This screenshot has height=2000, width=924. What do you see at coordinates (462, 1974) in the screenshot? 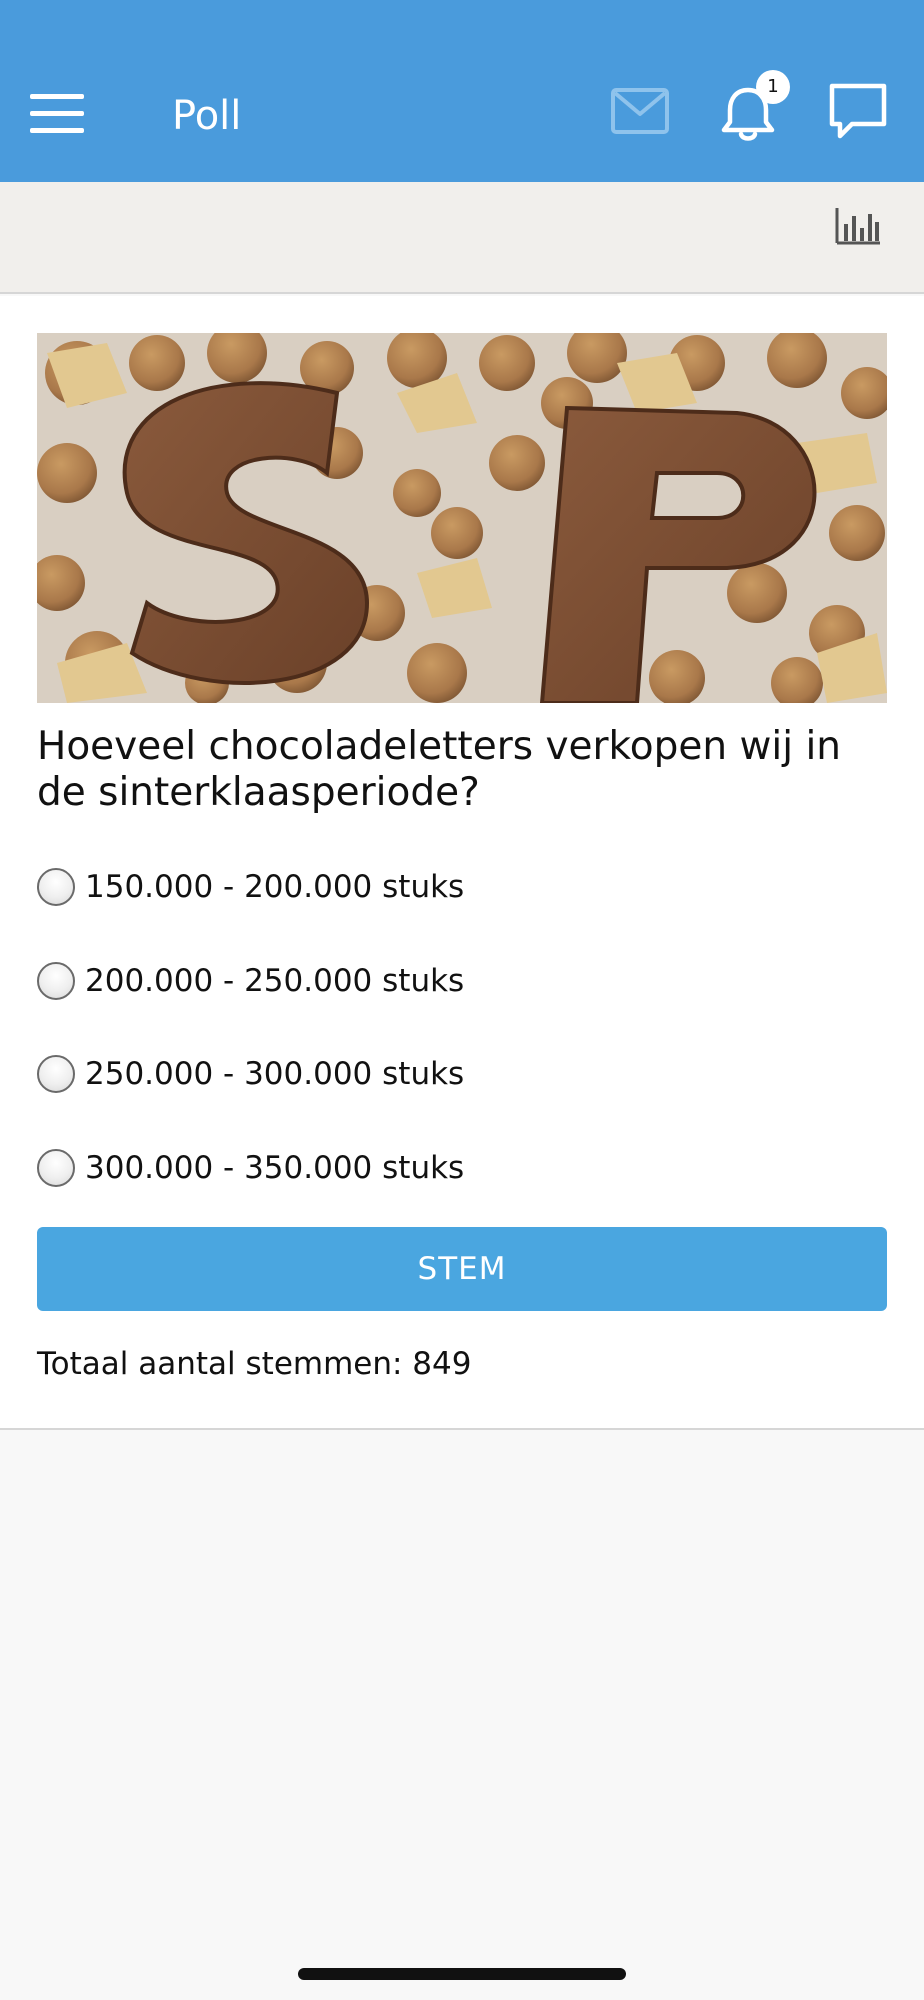
I see `home-indicator` at bounding box center [462, 1974].